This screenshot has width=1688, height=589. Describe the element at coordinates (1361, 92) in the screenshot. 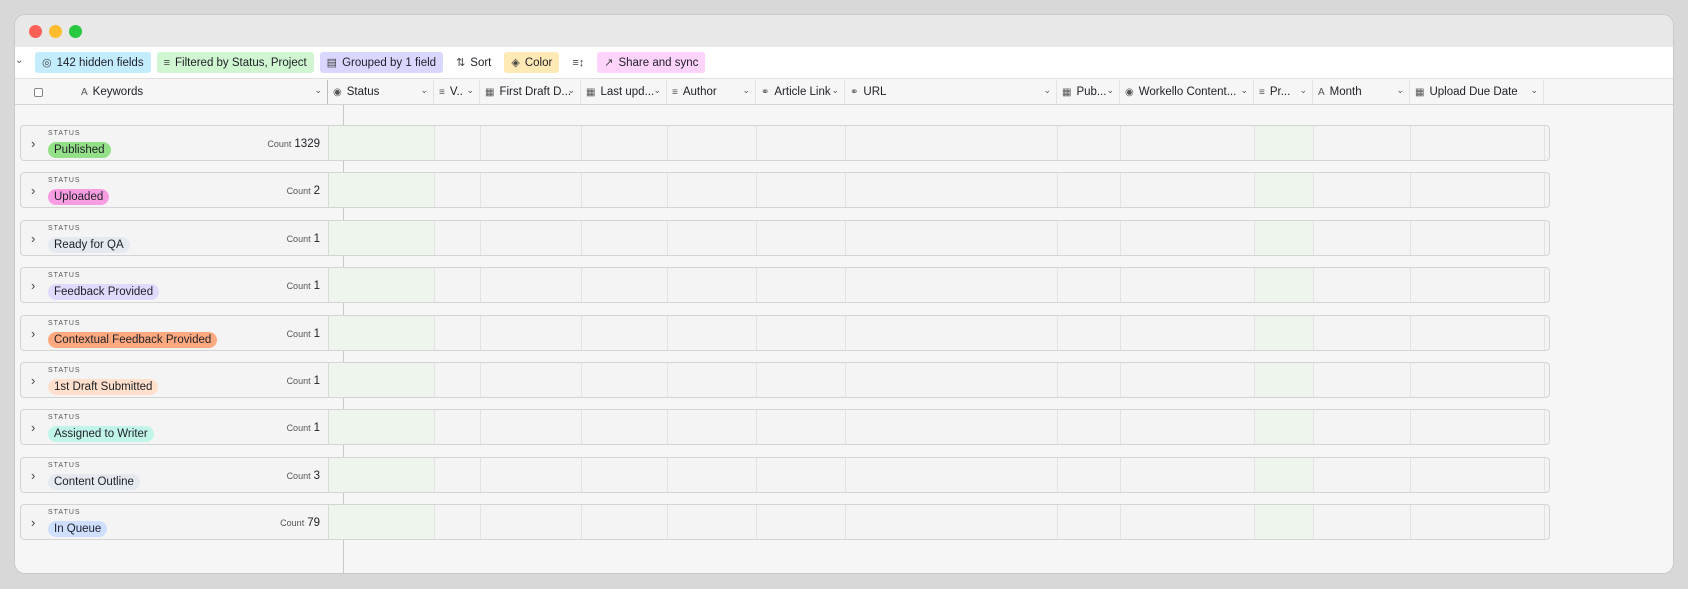

I see `column-header-month: A Month ⌄` at that location.